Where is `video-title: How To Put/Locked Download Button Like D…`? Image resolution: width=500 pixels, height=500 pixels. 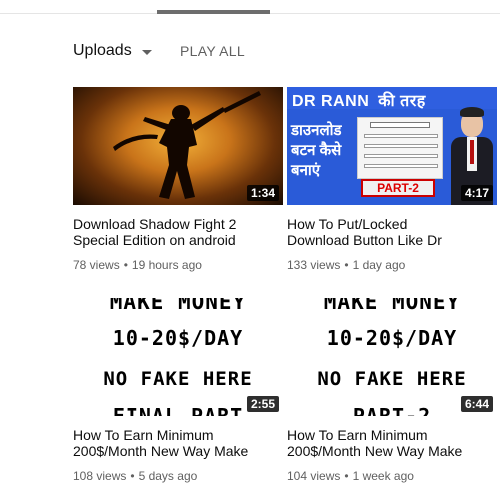 video-title: How To Put/Locked Download Button Like D… is located at coordinates (389, 232).